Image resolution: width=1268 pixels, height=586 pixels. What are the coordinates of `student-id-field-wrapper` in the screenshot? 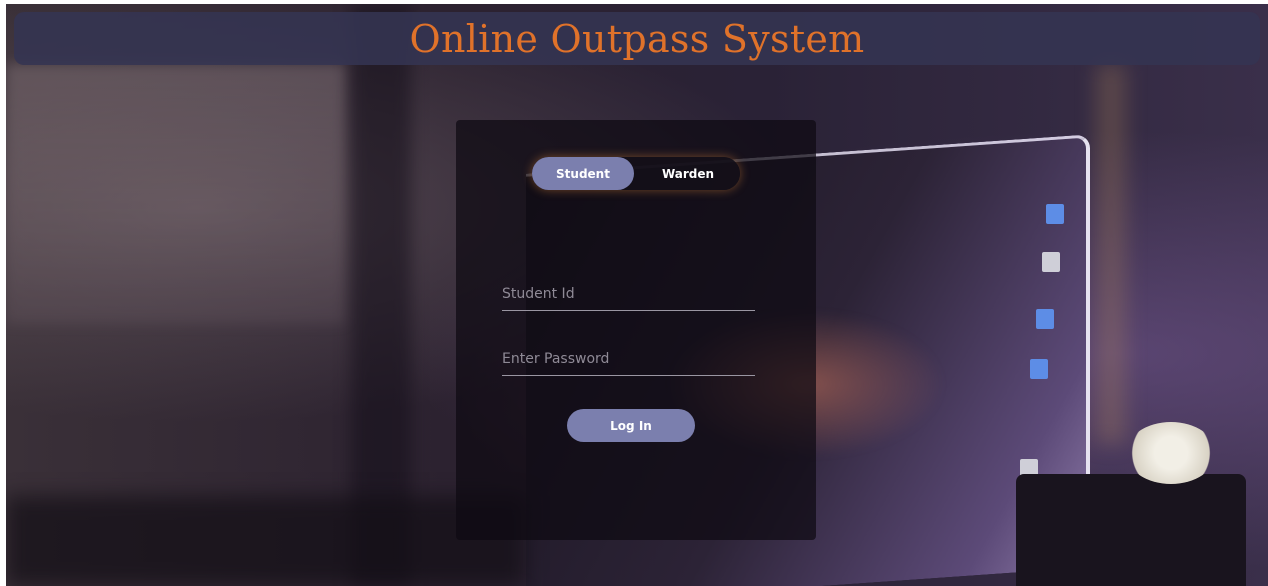 It's located at (628, 295).